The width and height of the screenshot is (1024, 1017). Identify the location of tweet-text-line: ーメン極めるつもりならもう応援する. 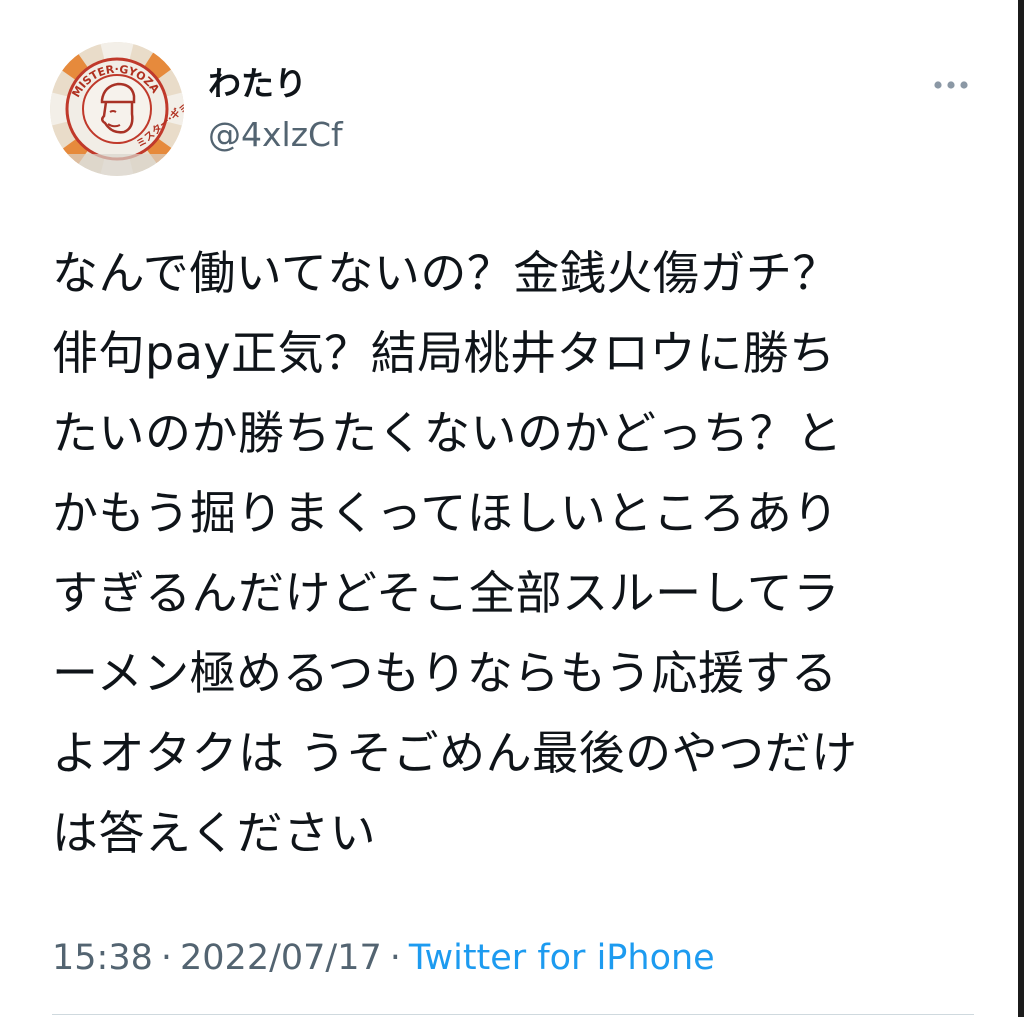
(445, 673).